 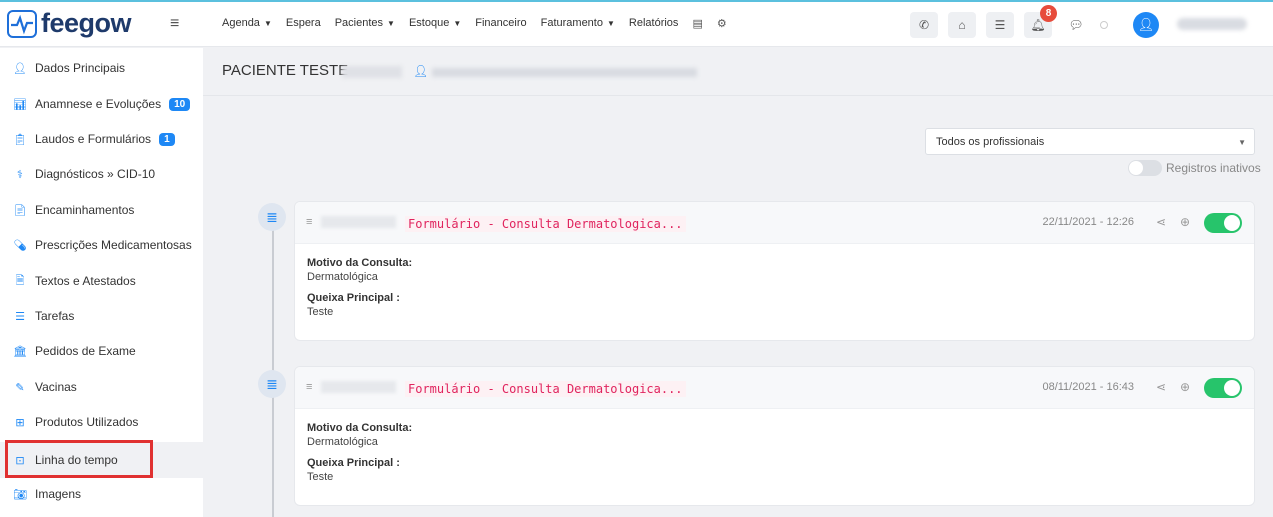 What do you see at coordinates (1104, 25) in the screenshot?
I see `status-dot` at bounding box center [1104, 25].